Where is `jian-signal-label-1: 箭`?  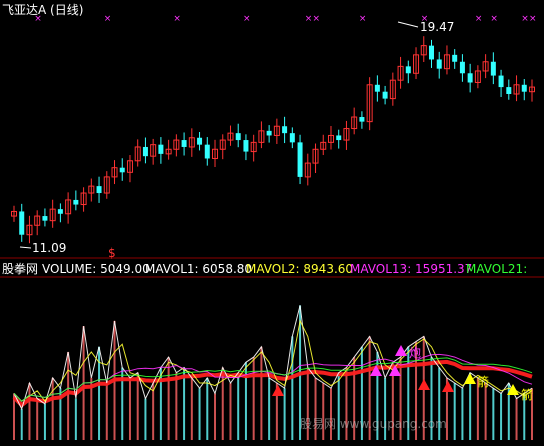 jian-signal-label-1: 箭 is located at coordinates (483, 381).